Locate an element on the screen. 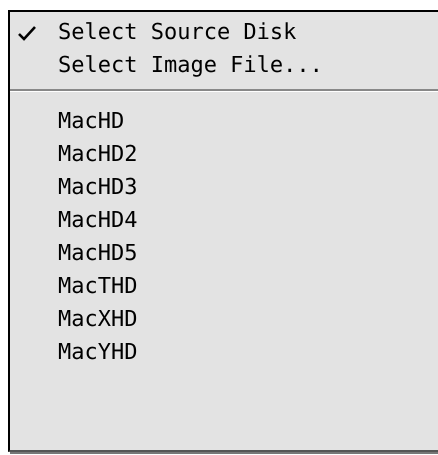 This screenshot has height=455, width=438. menu-item: MacTHD is located at coordinates (224, 286).